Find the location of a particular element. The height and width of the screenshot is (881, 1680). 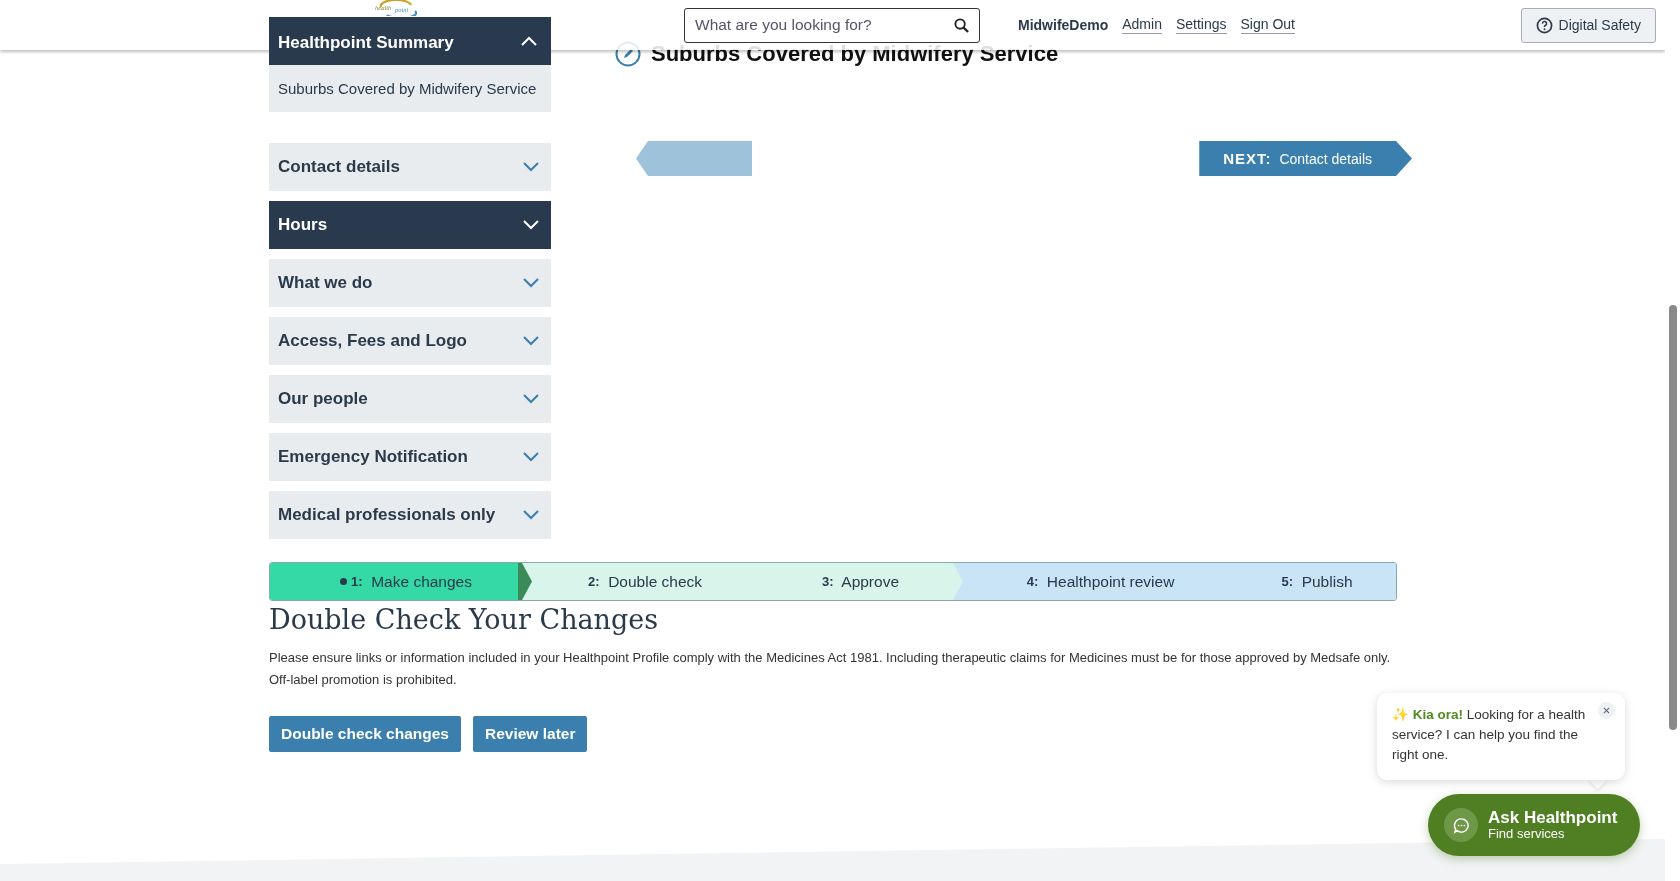

page-title: Suburbs Covered by Midwifery Service is located at coordinates (855, 54).